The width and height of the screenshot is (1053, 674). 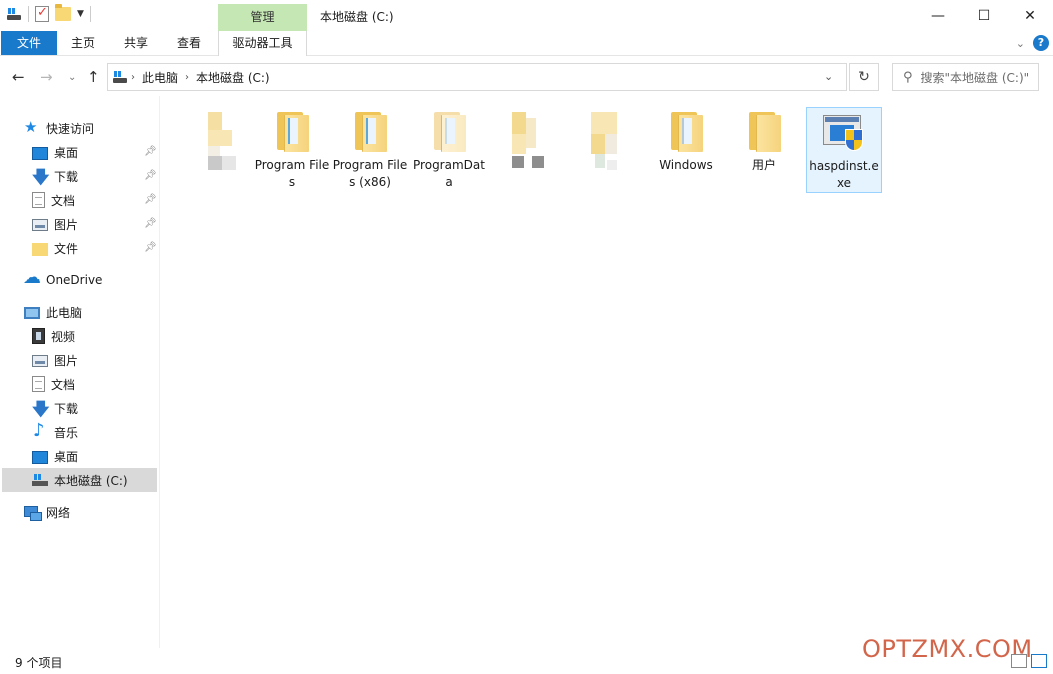 What do you see at coordinates (262, 17) in the screenshot?
I see `manage-context-tab: 管理` at bounding box center [262, 17].